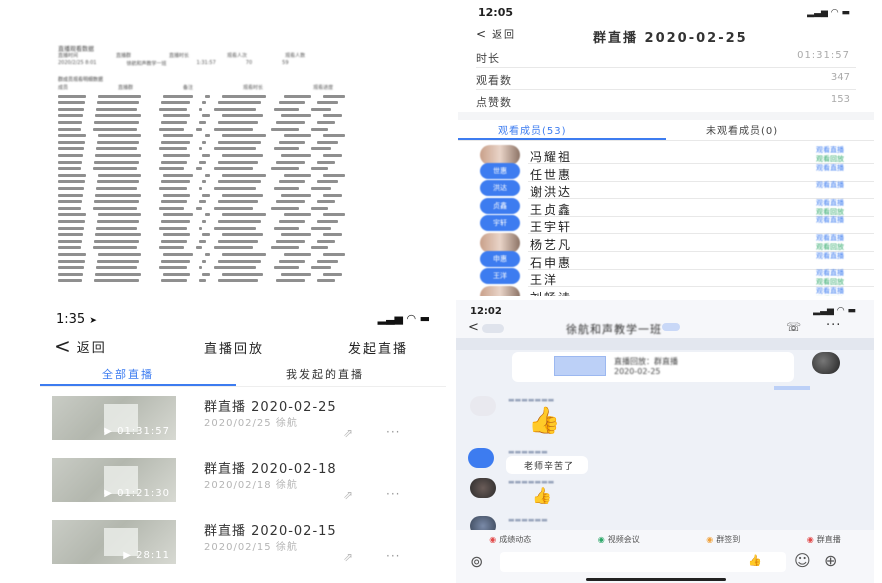  What do you see at coordinates (270, 531) in the screenshot?
I see `replay-title: 群直播 2020-02-15` at bounding box center [270, 531].